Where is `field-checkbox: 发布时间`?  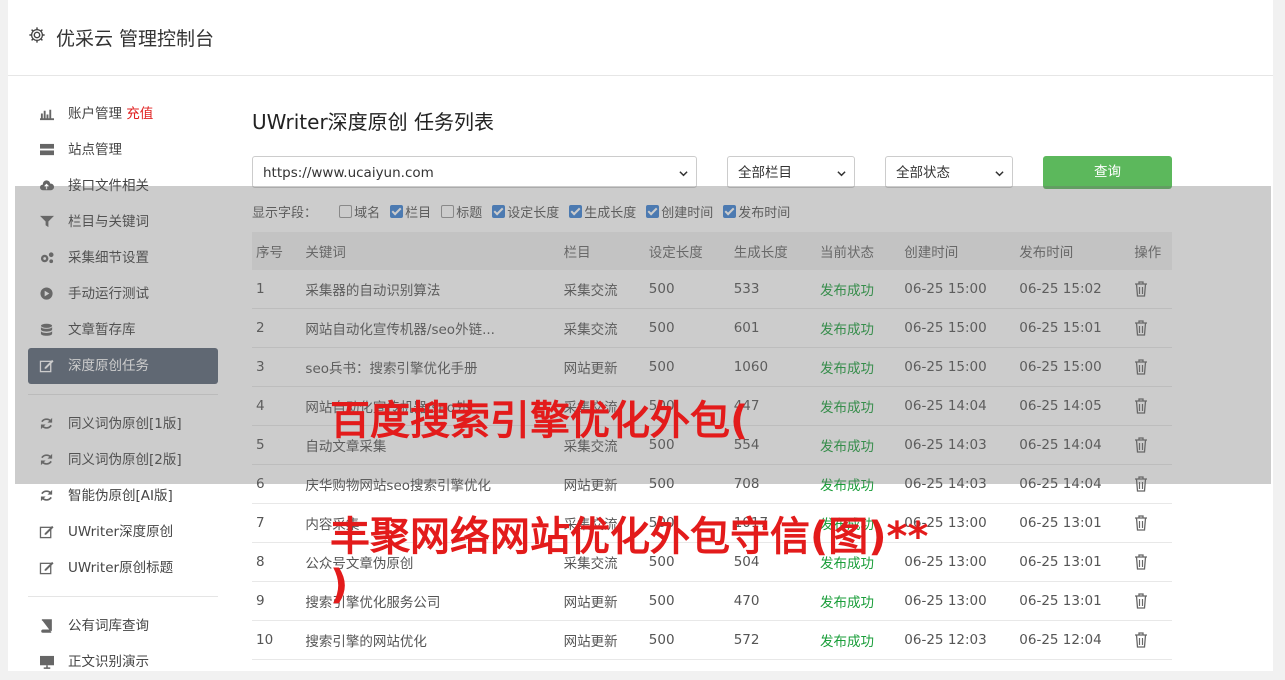
field-checkbox: 发布时间 is located at coordinates (756, 211).